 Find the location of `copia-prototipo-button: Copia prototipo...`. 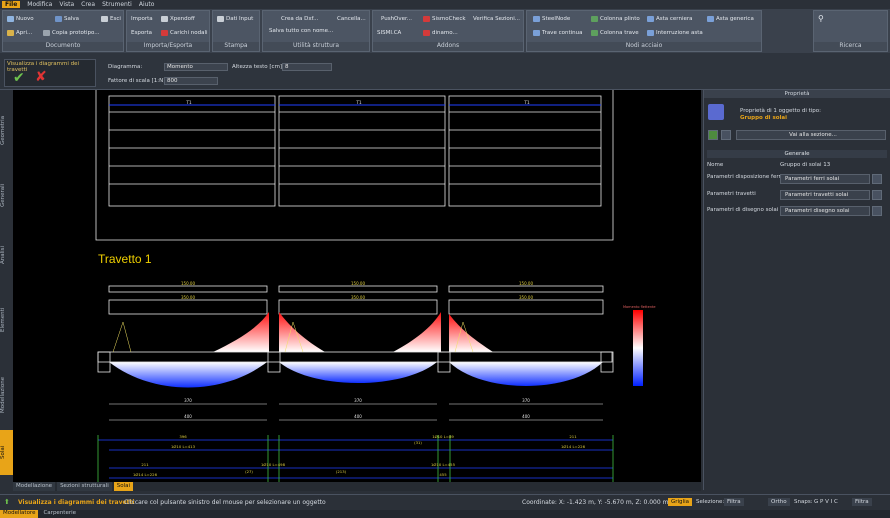

copia-prototipo-button: Copia prototipo... is located at coordinates (71, 33).